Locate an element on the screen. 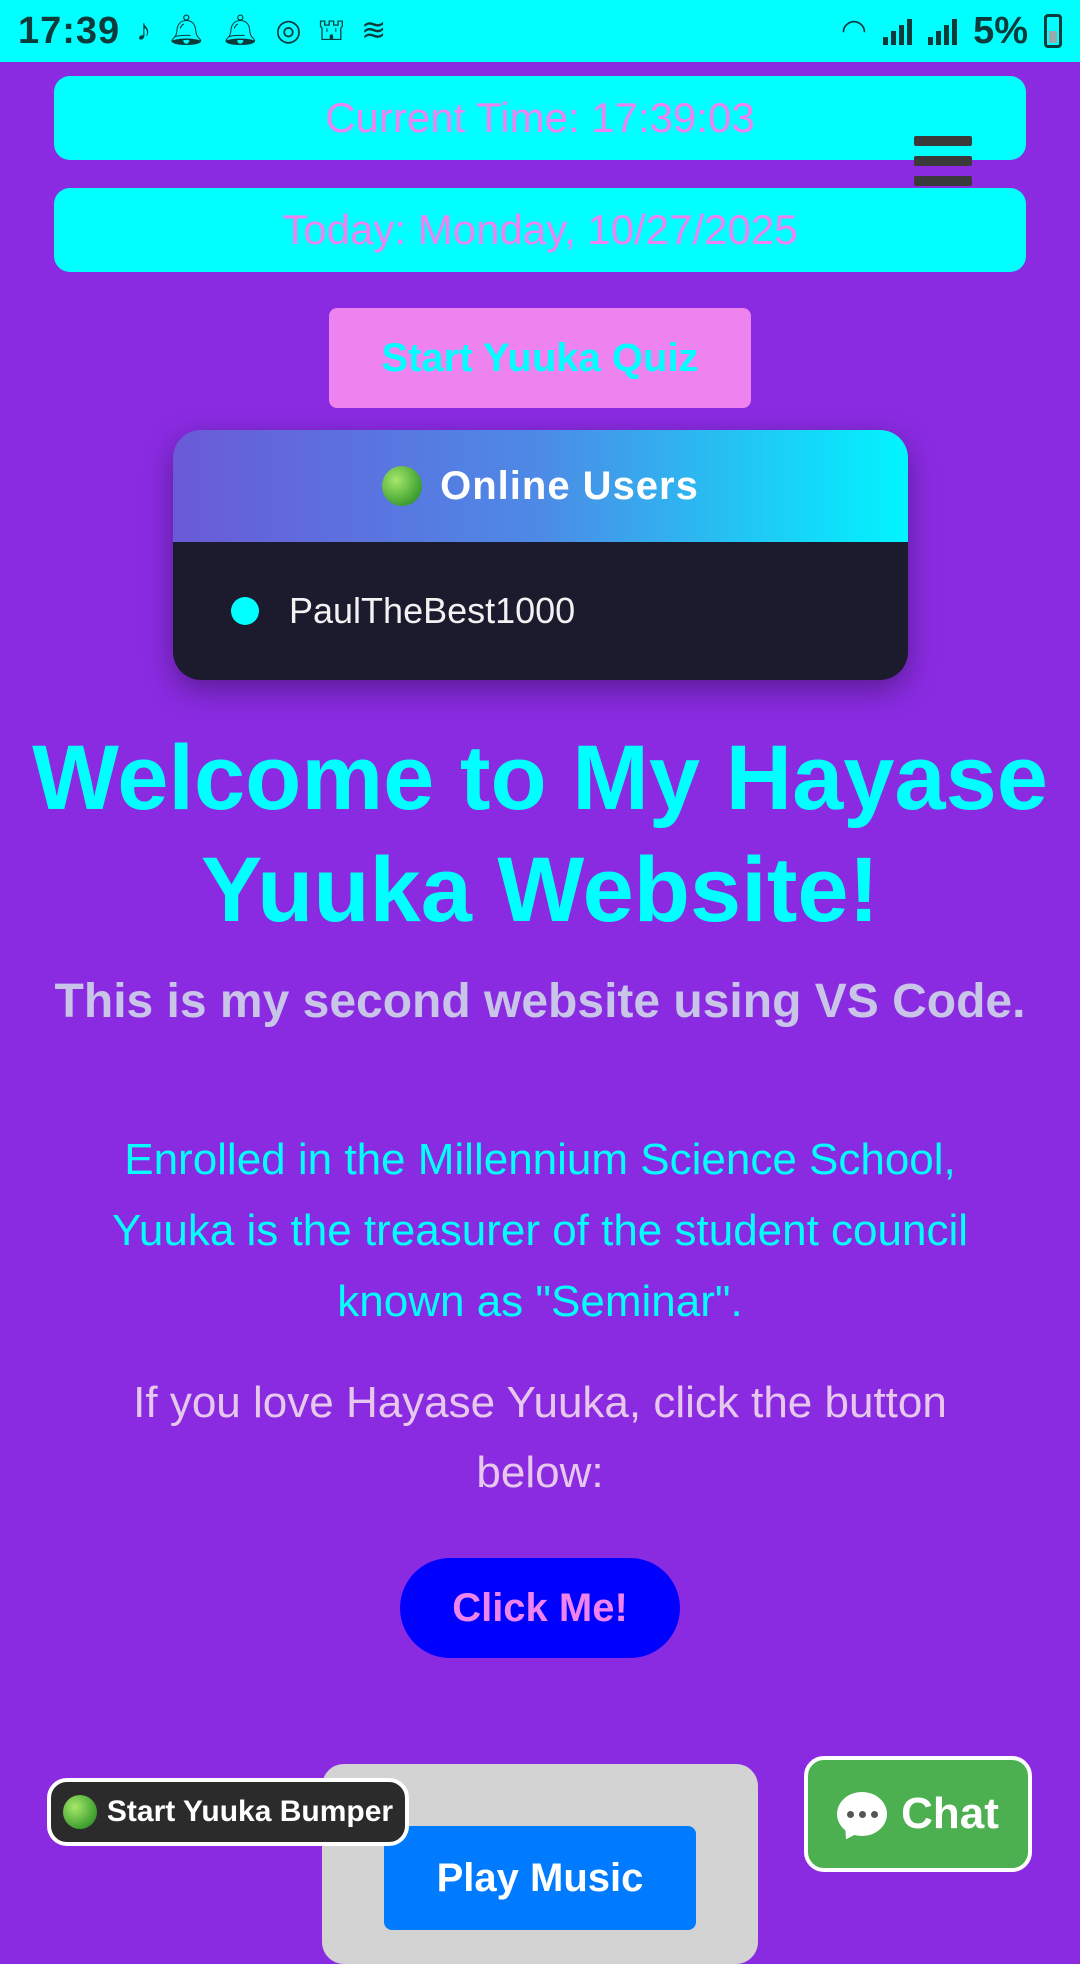  chat-button: Chat is located at coordinates (918, 1814).